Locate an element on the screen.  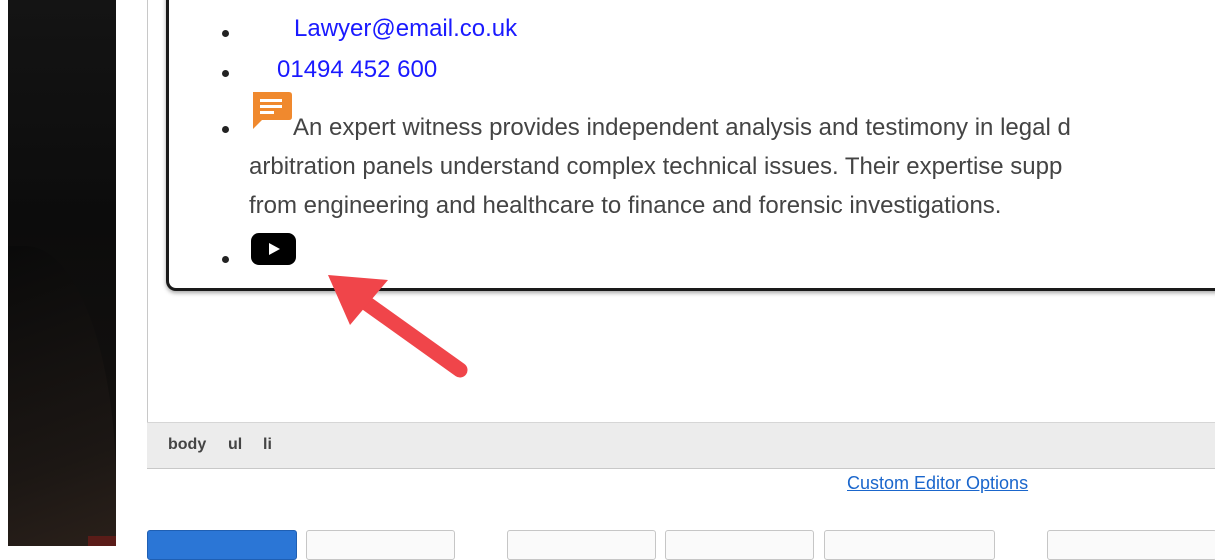
red-arrow-annotation is located at coordinates (398, 326).